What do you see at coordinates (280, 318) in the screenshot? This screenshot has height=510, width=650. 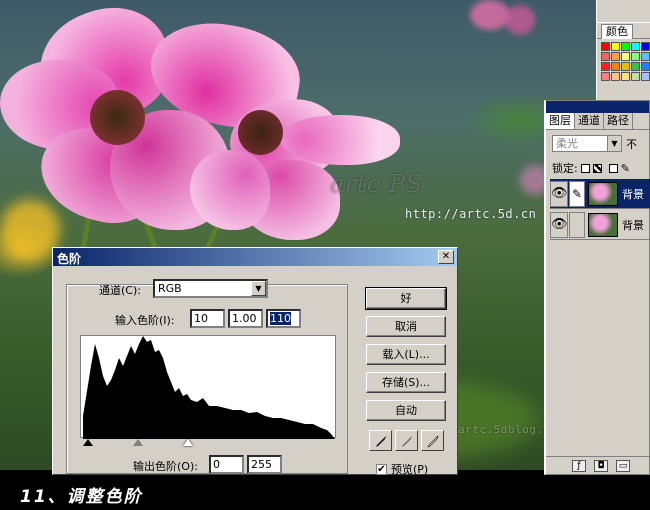 I see `input-white-value: 110` at bounding box center [280, 318].